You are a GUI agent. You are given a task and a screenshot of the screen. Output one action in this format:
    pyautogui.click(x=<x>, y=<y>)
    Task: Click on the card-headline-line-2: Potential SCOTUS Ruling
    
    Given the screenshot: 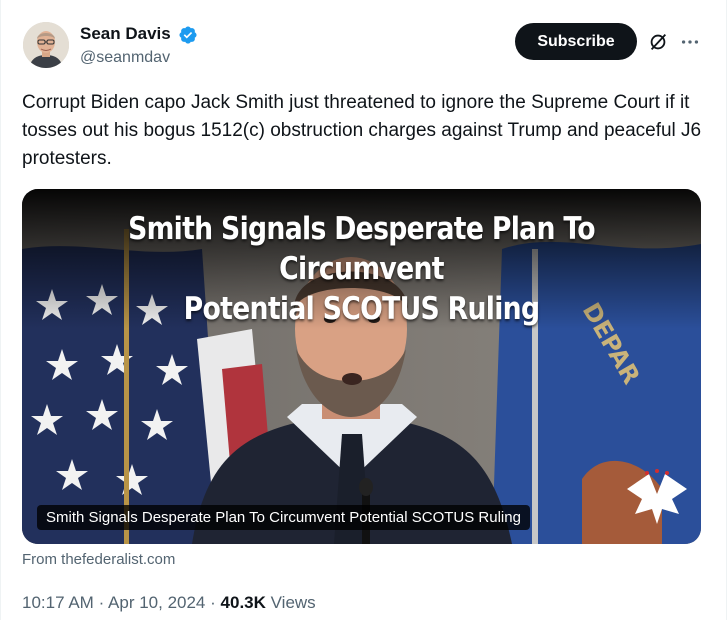 What is the action you would take?
    pyautogui.click(x=361, y=309)
    